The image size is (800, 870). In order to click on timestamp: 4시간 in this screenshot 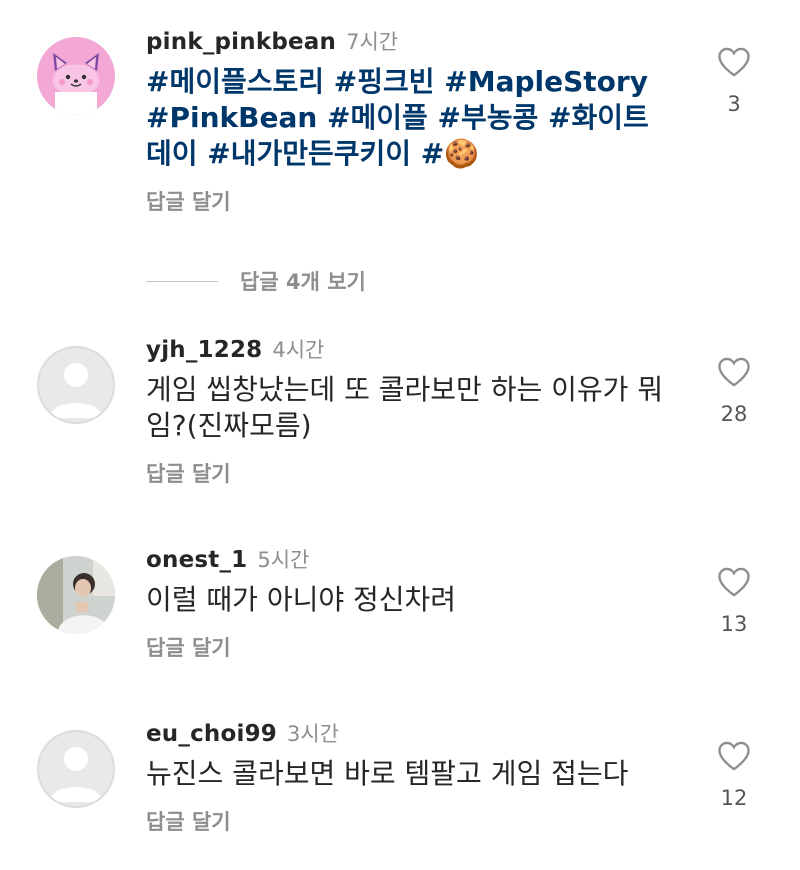, I will do `click(298, 350)`.